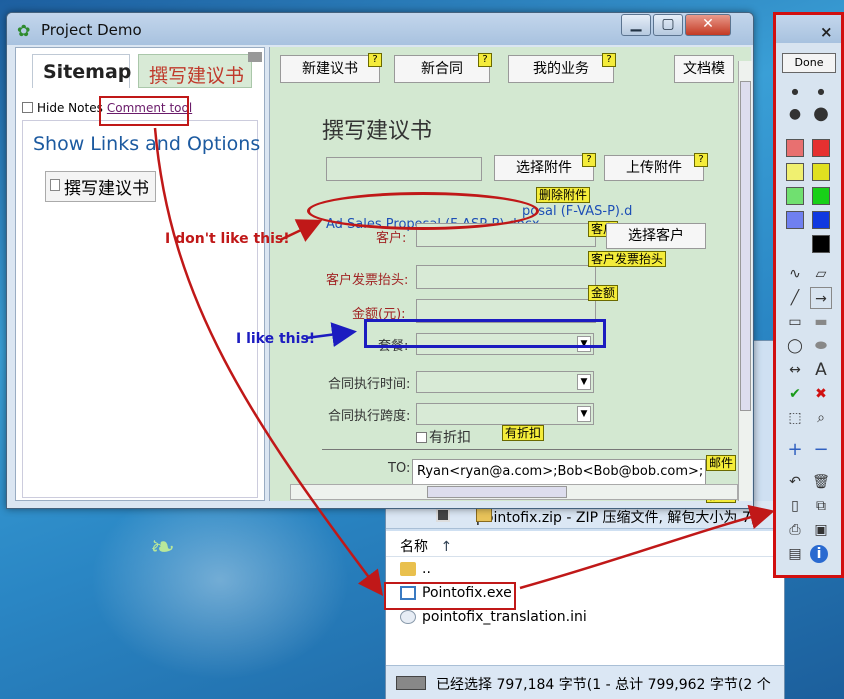 This screenshot has height=699, width=844. What do you see at coordinates (255, 57) in the screenshot?
I see `panel-grip` at bounding box center [255, 57].